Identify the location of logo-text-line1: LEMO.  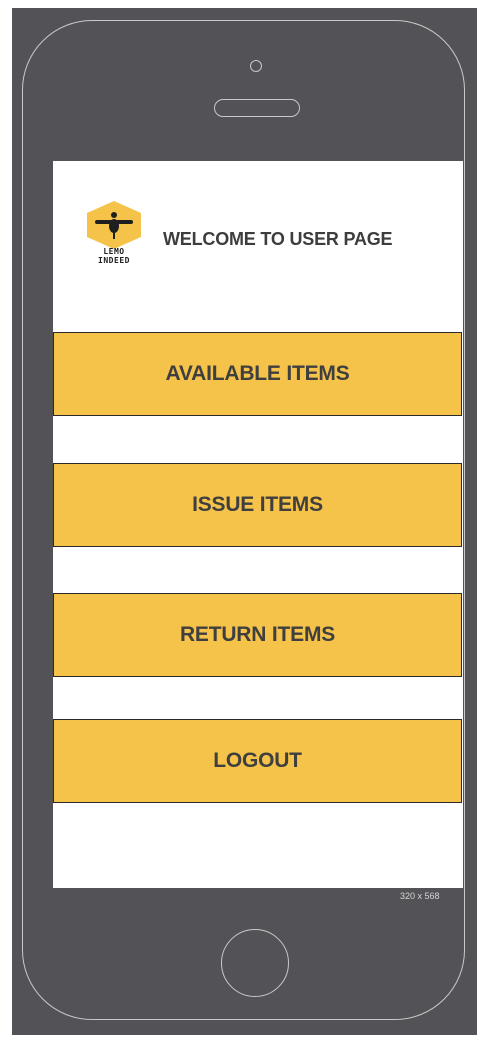
(114, 251).